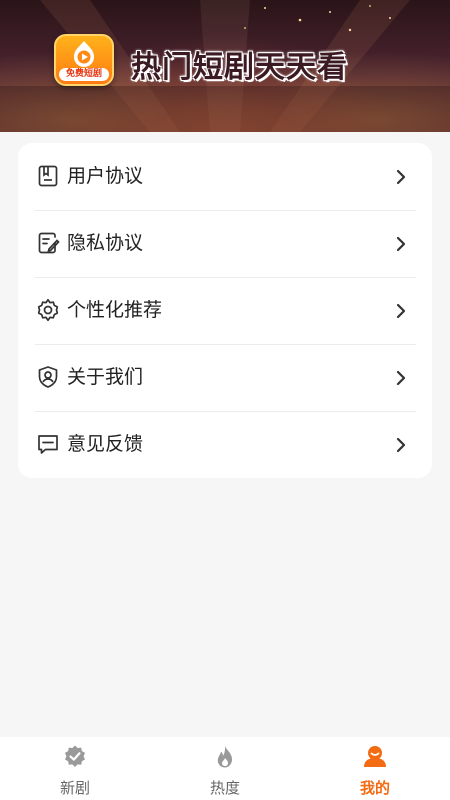 The height and width of the screenshot is (800, 450). What do you see at coordinates (48, 444) in the screenshot?
I see `message-icon` at bounding box center [48, 444].